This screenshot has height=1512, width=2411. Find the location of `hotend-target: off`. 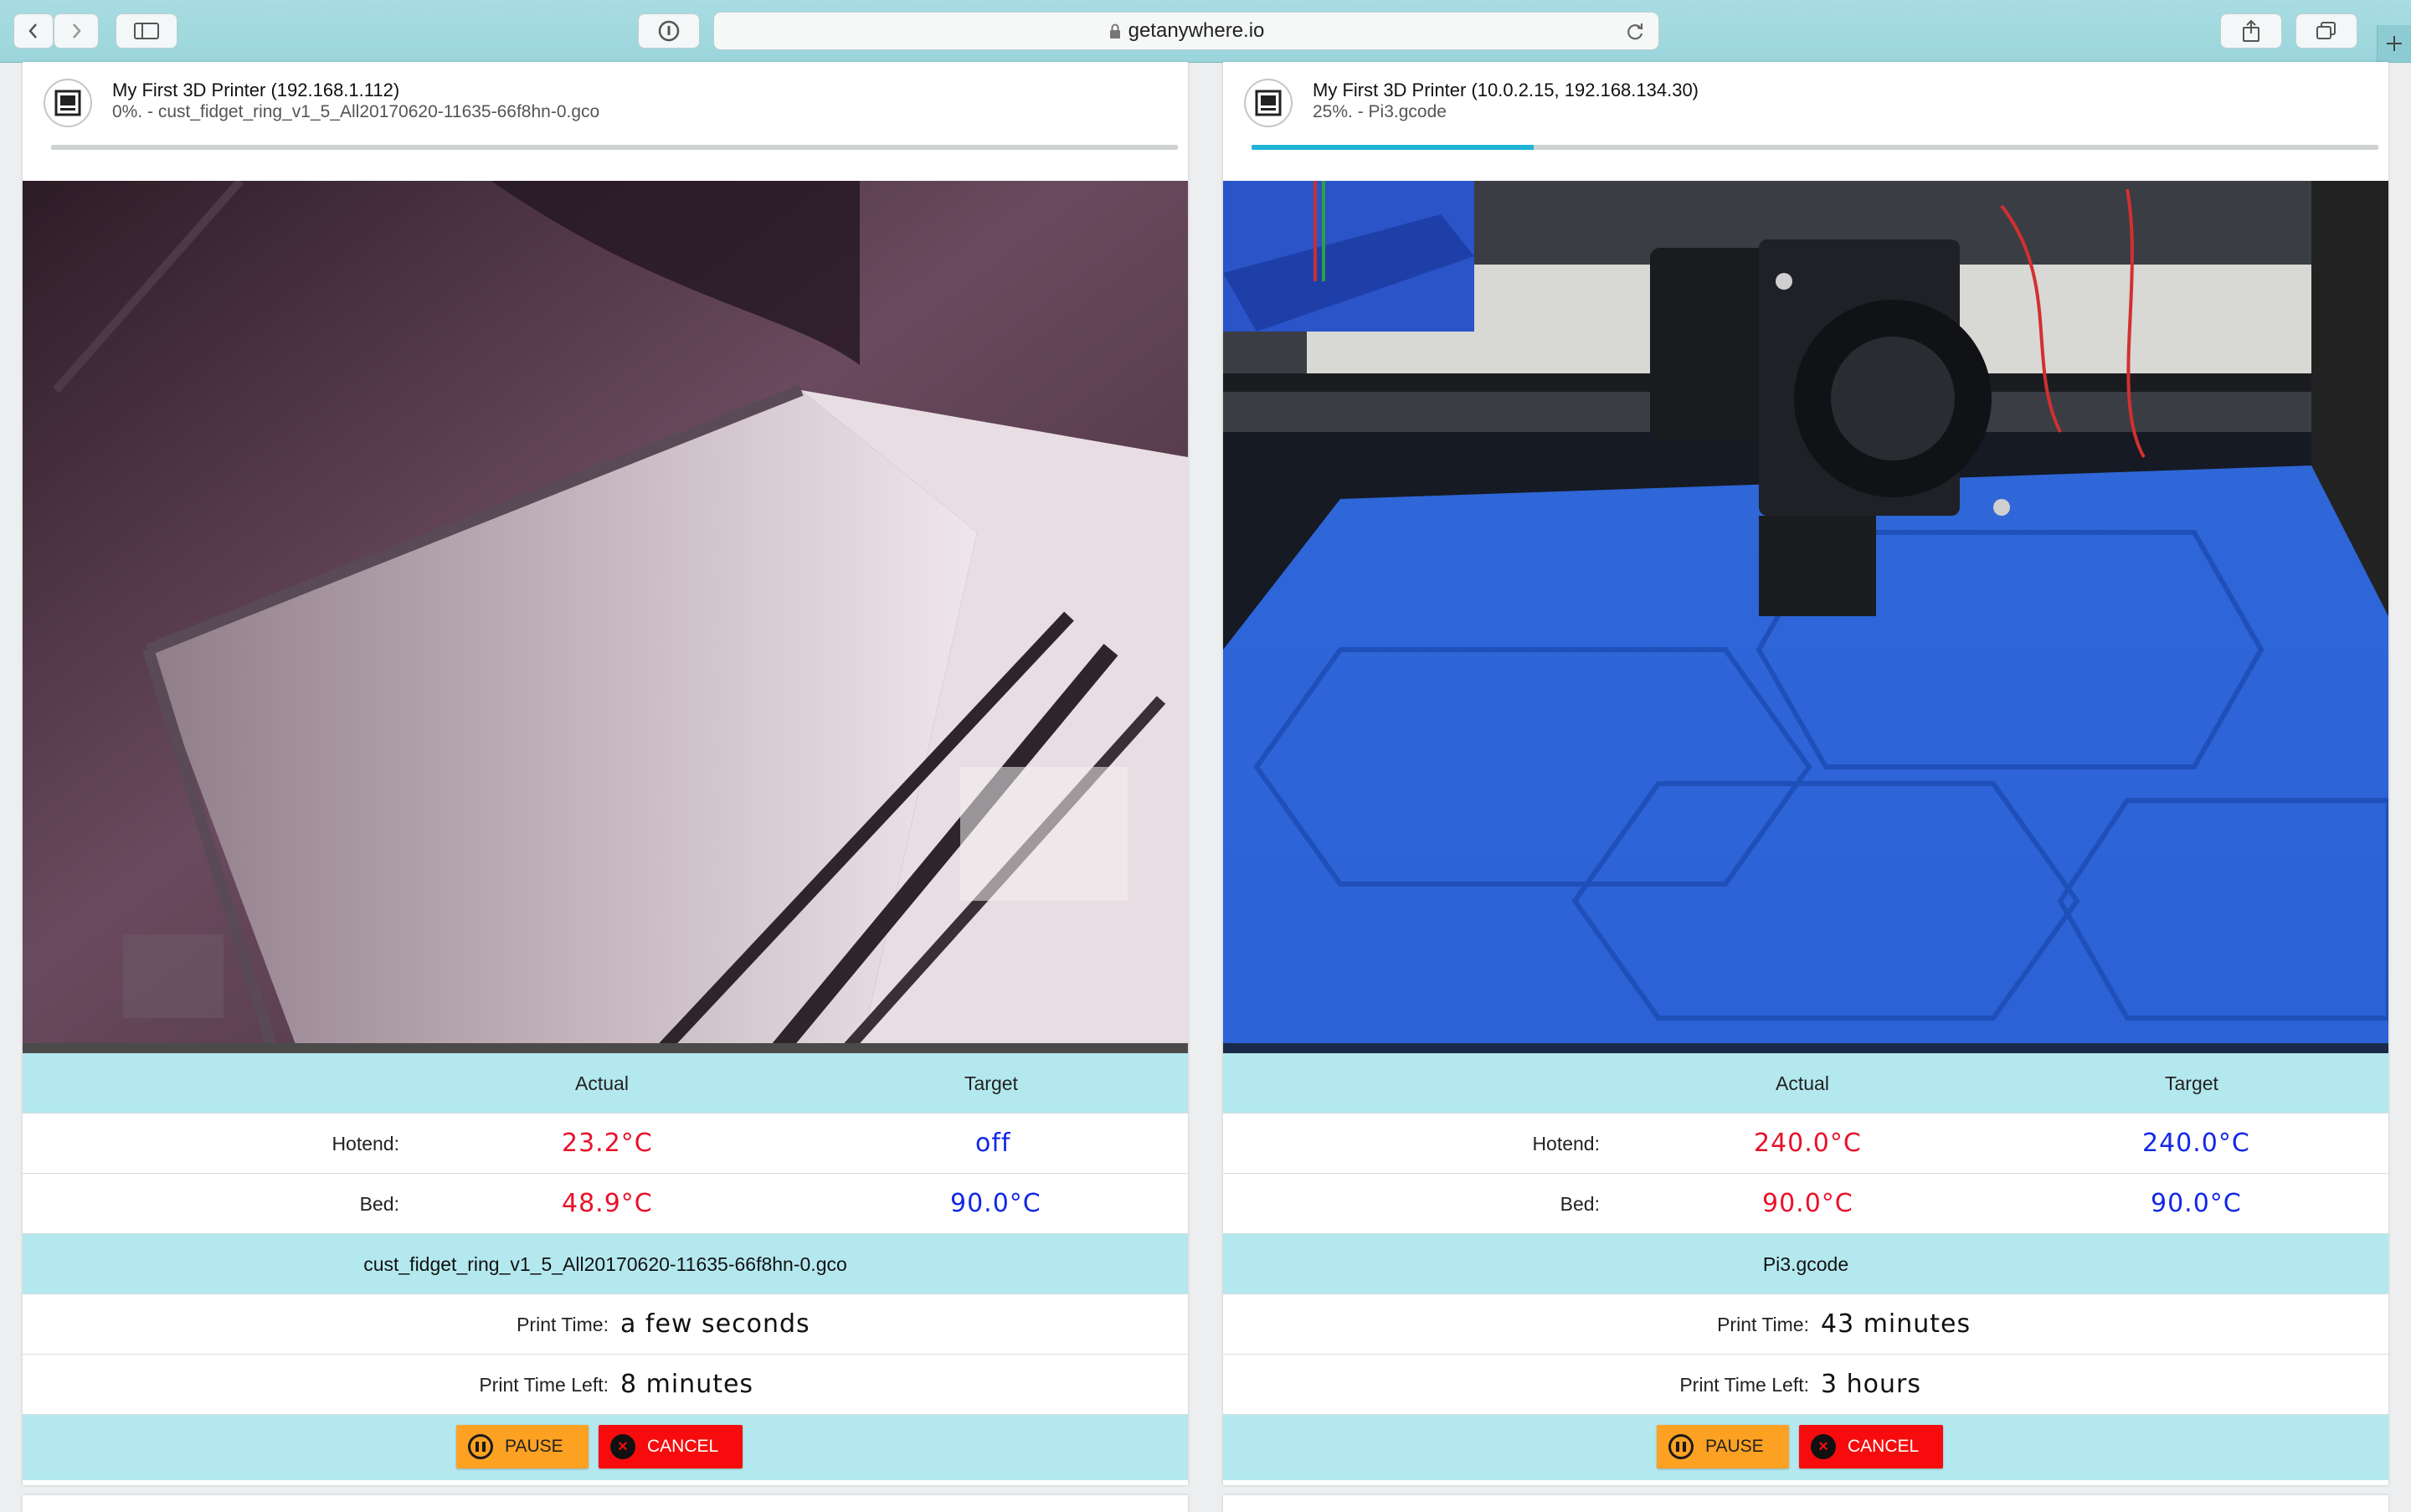

hotend-target: off is located at coordinates (993, 1143).